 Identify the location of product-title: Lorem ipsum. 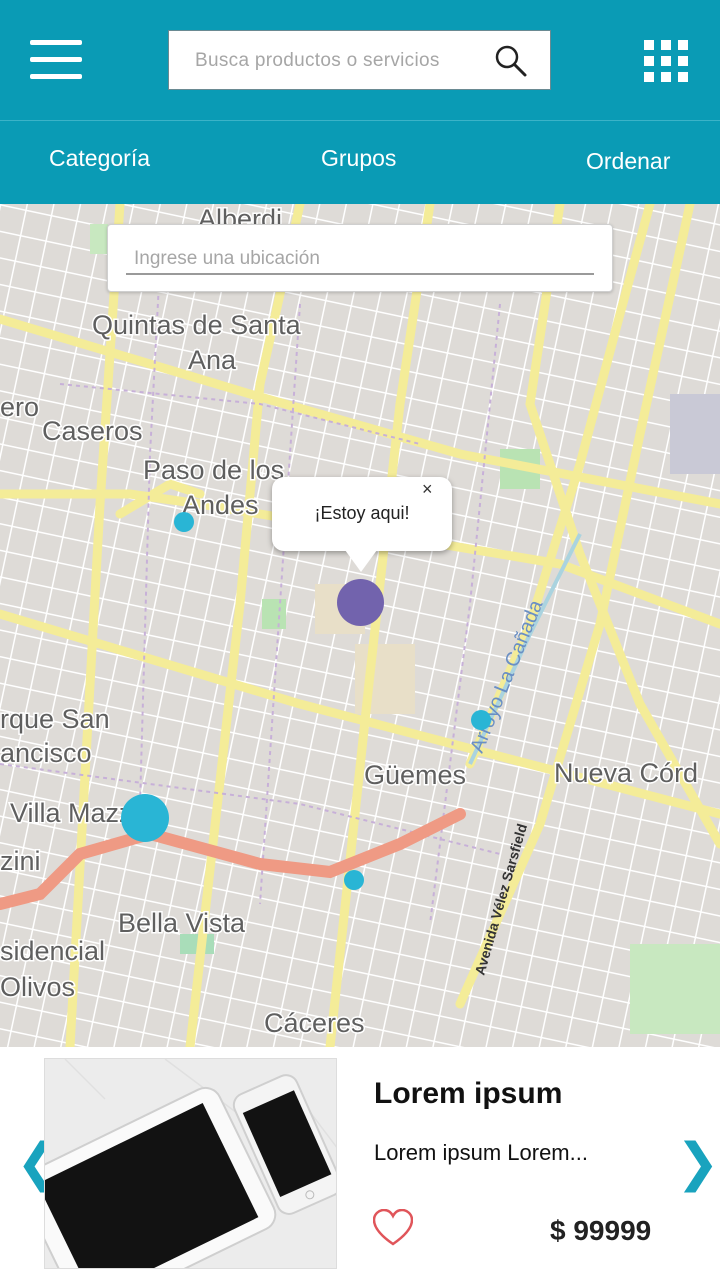
(468, 1093).